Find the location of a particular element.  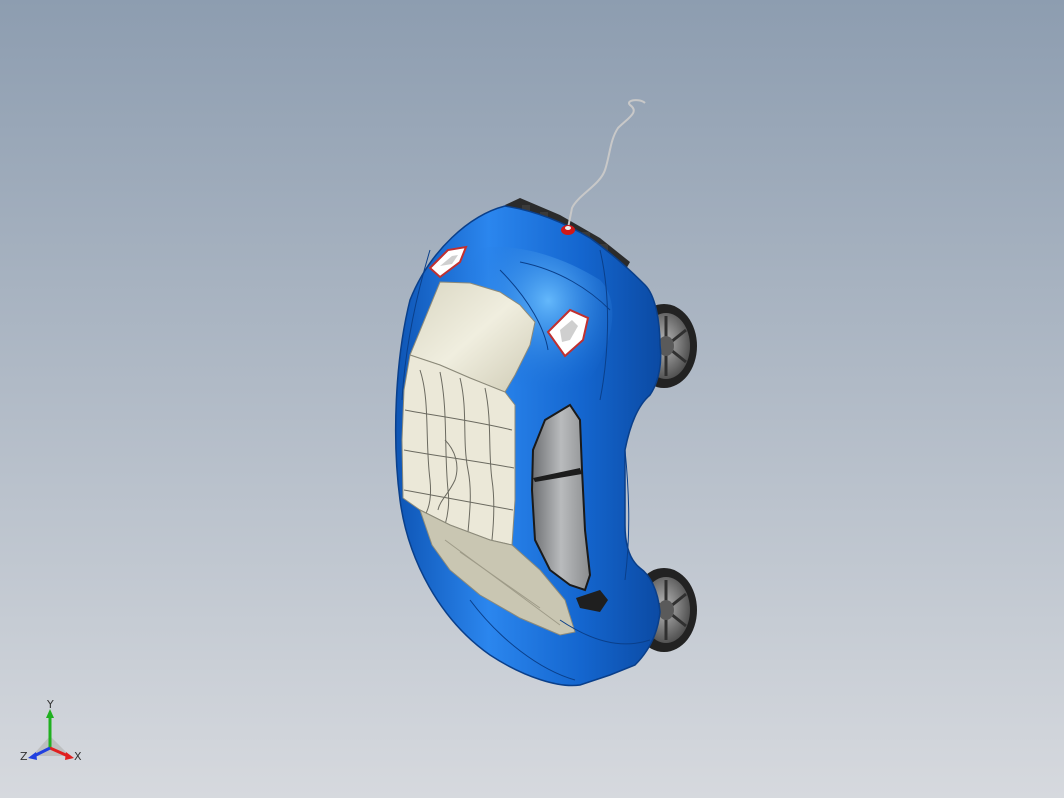

z-axis-label: Z is located at coordinates (24, 756).